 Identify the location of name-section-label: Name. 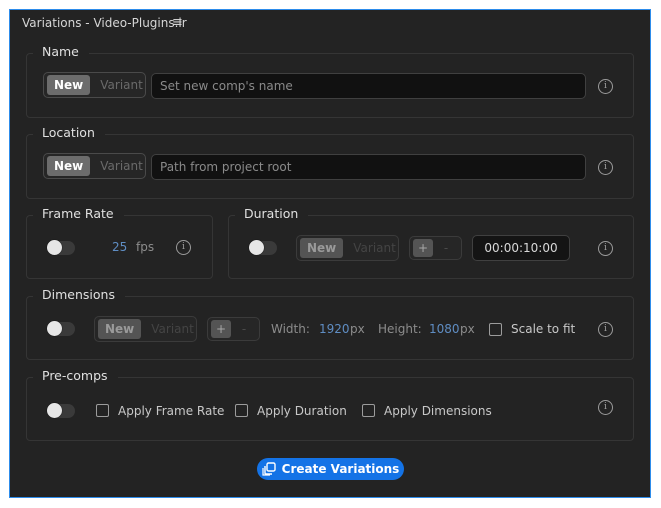
(61, 51).